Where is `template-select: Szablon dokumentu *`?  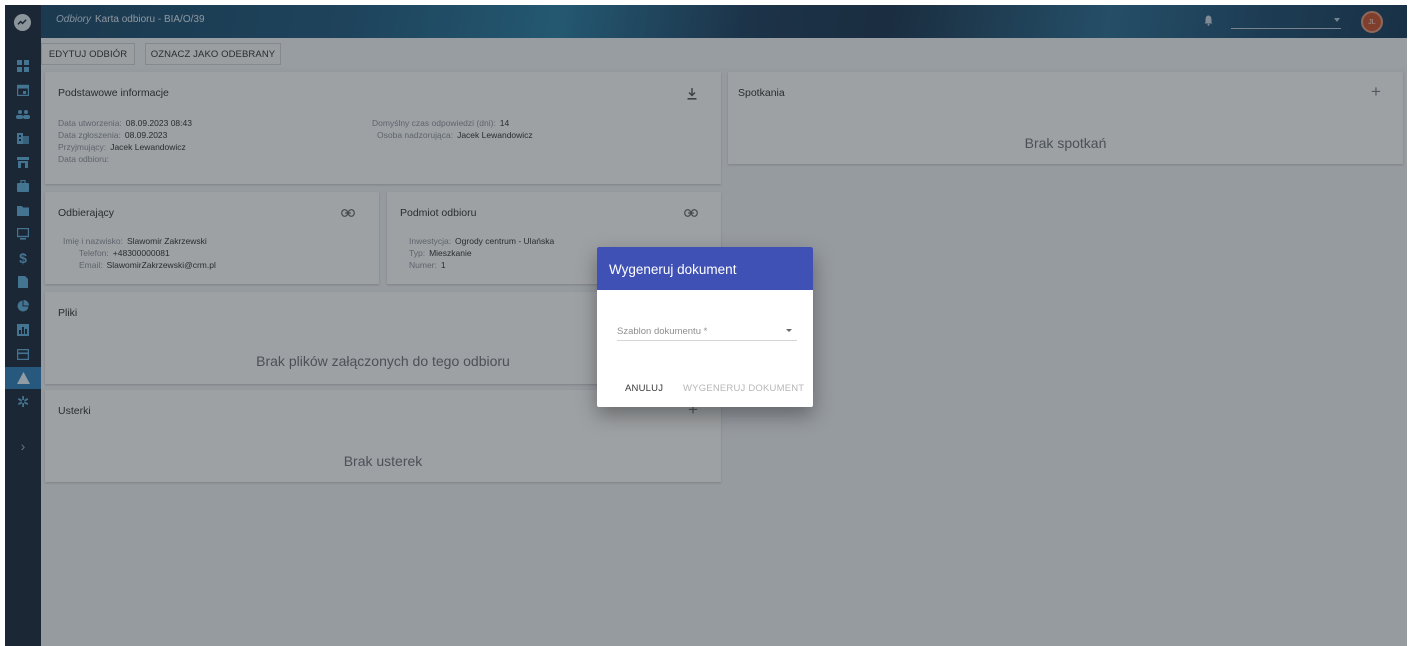 template-select: Szablon dokumentu * is located at coordinates (662, 331).